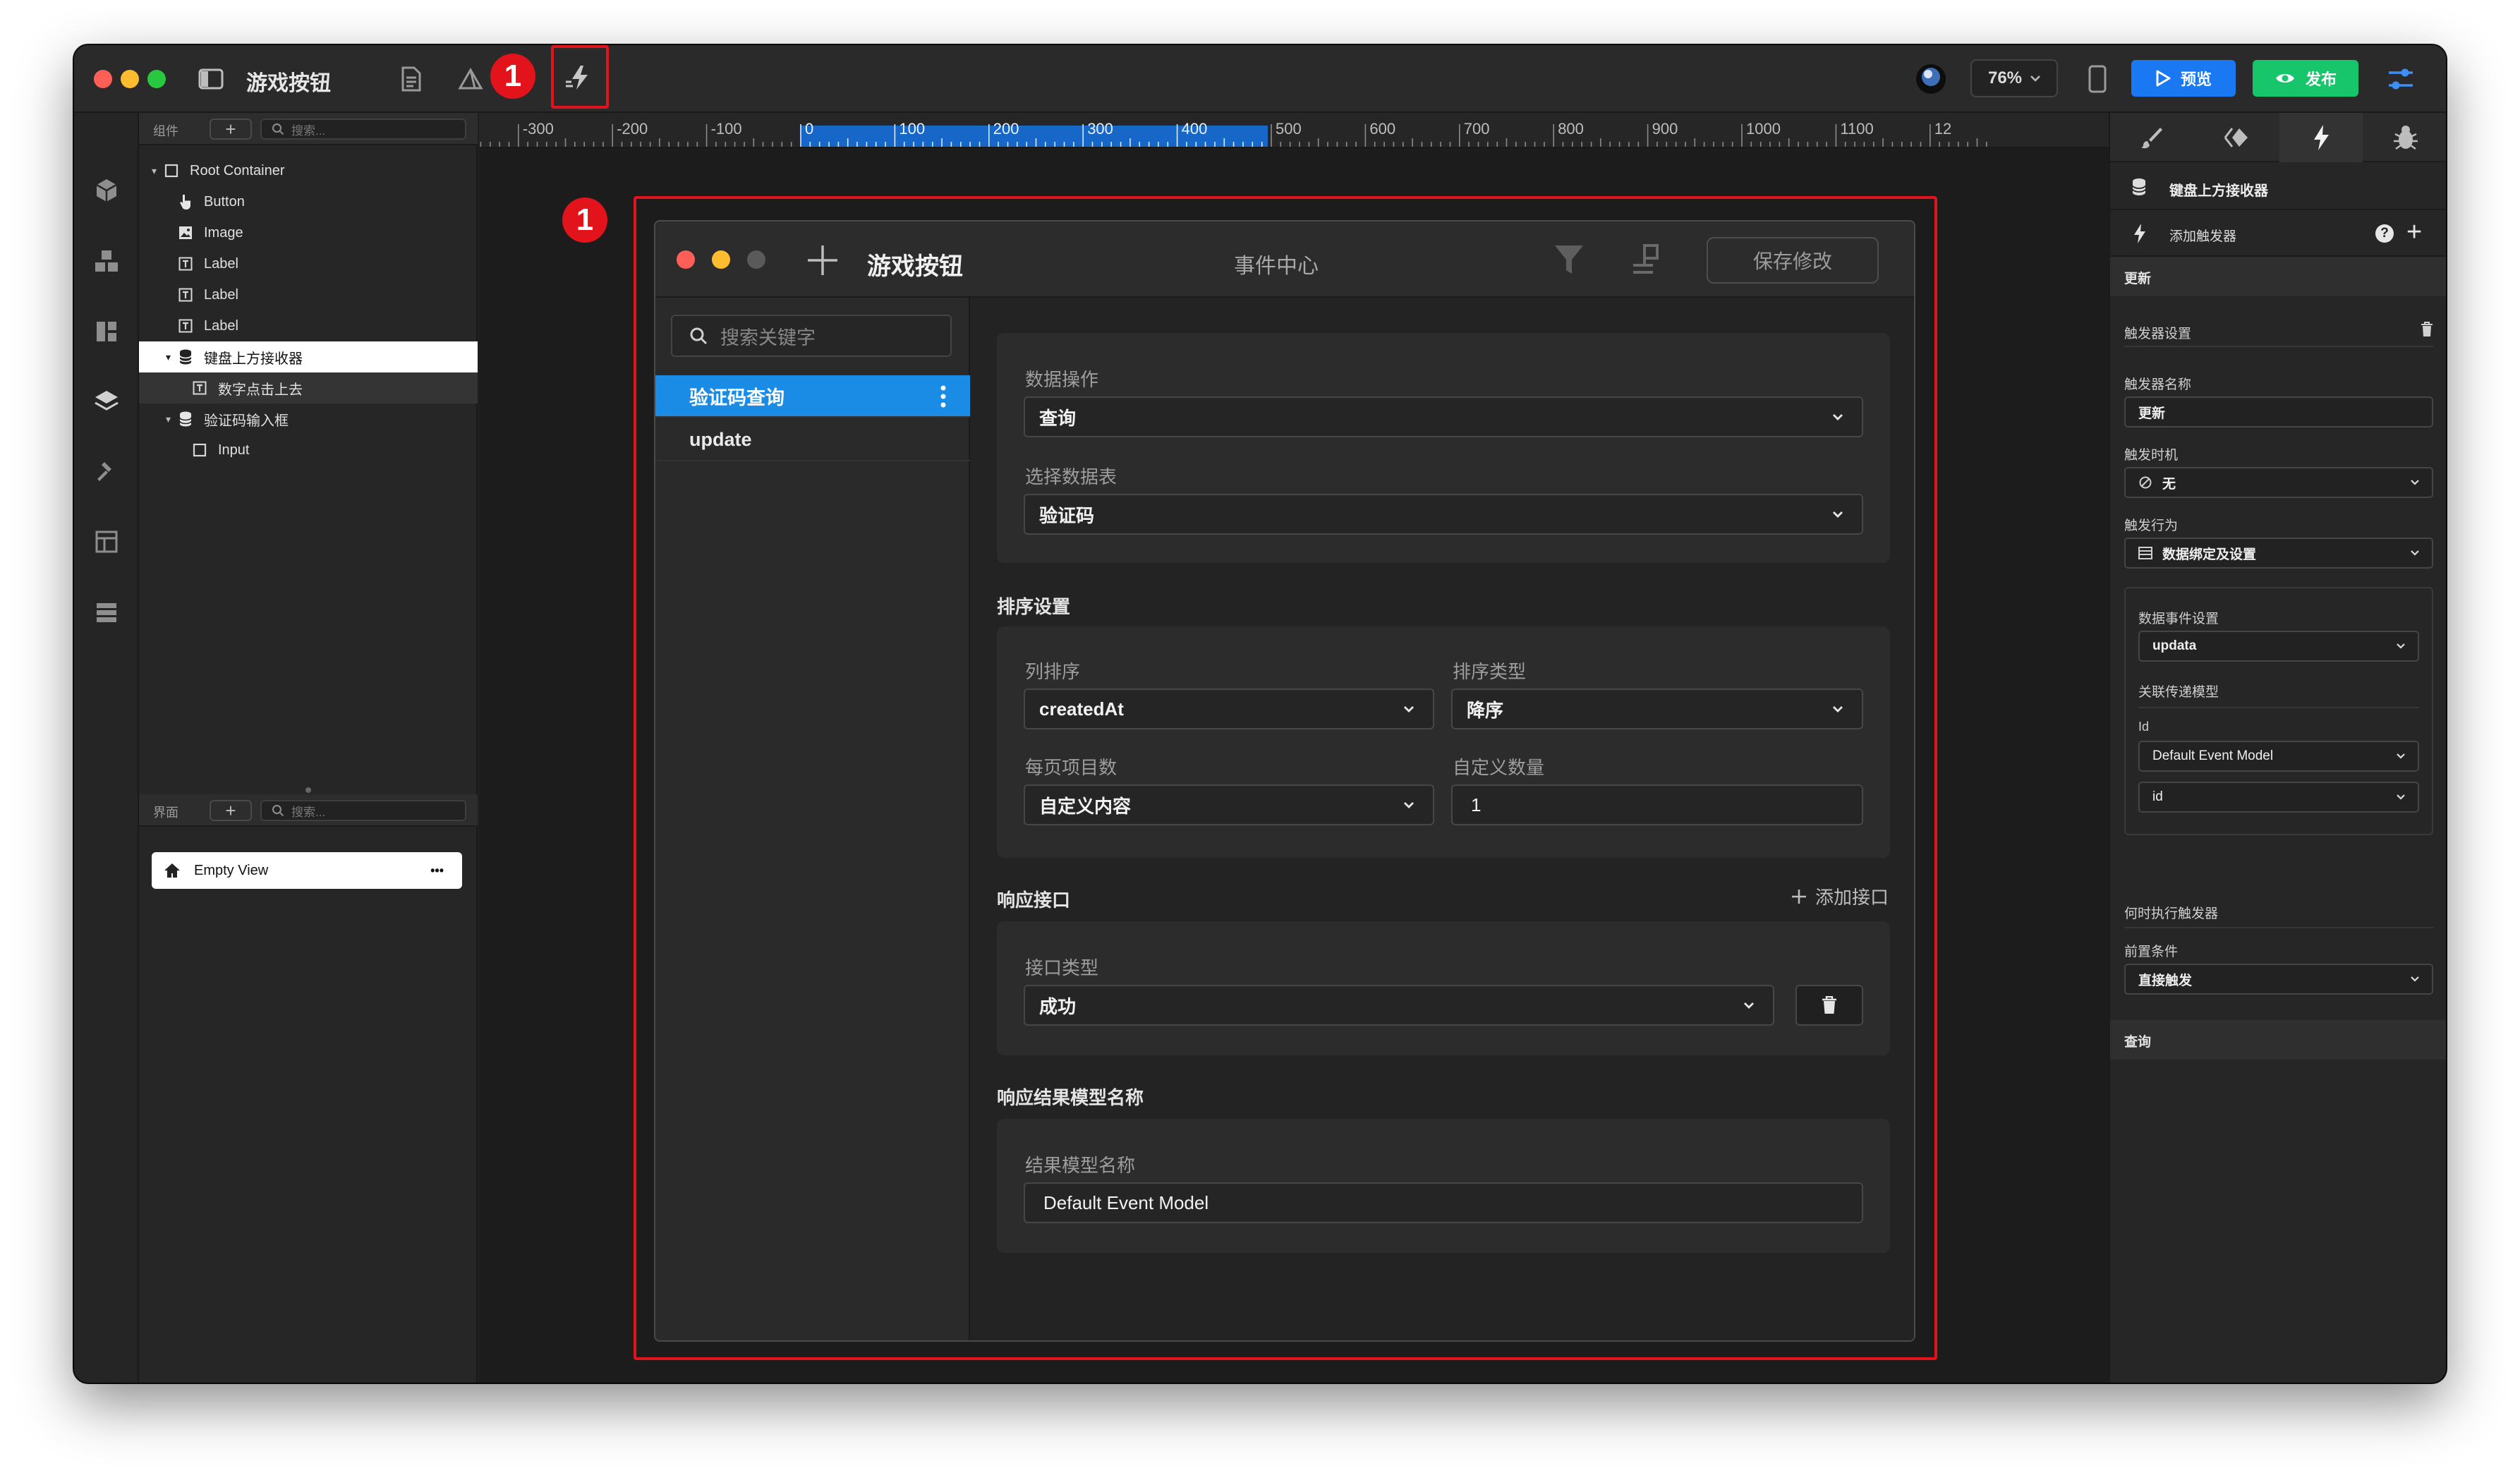 The width and height of the screenshot is (2520, 1480). Describe the element at coordinates (1229, 805) in the screenshot. I see `page-size-select: 自定义内容` at that location.